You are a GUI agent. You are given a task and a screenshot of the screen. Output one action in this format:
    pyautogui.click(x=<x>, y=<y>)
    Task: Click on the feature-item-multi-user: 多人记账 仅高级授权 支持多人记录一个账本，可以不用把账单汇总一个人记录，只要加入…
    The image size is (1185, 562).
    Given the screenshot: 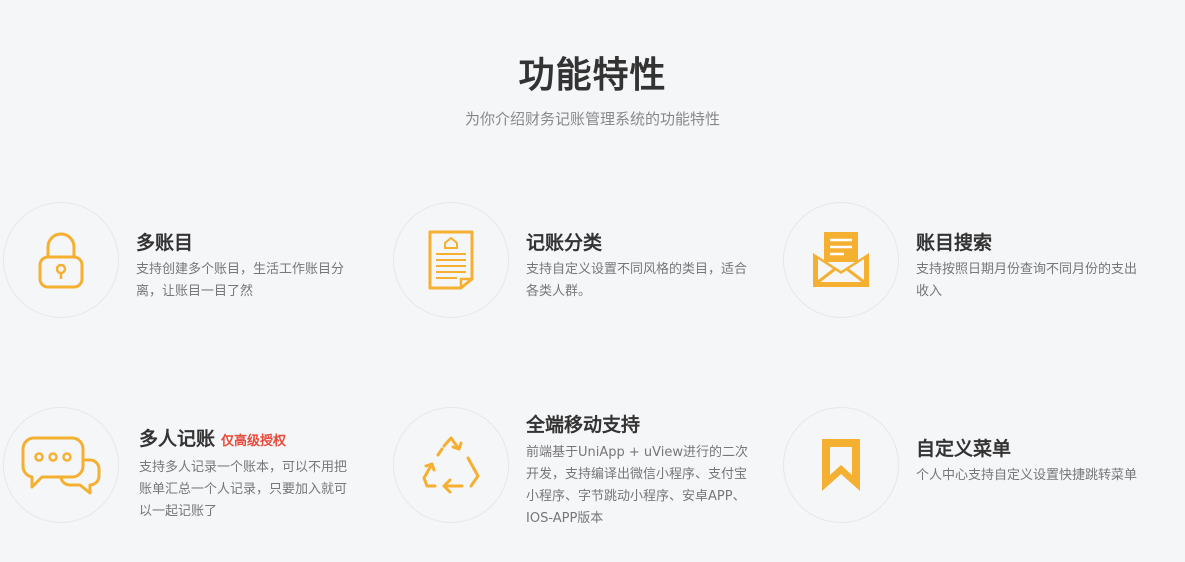 What is the action you would take?
    pyautogui.click(x=190, y=480)
    